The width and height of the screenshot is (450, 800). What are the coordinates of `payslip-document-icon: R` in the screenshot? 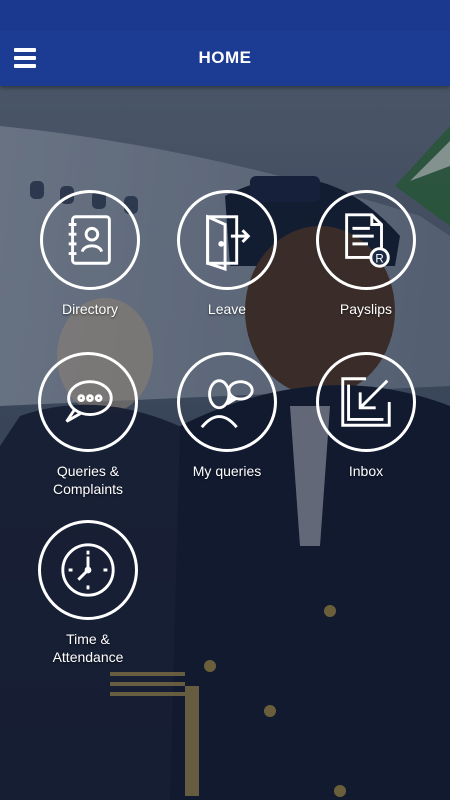 It's located at (366, 240).